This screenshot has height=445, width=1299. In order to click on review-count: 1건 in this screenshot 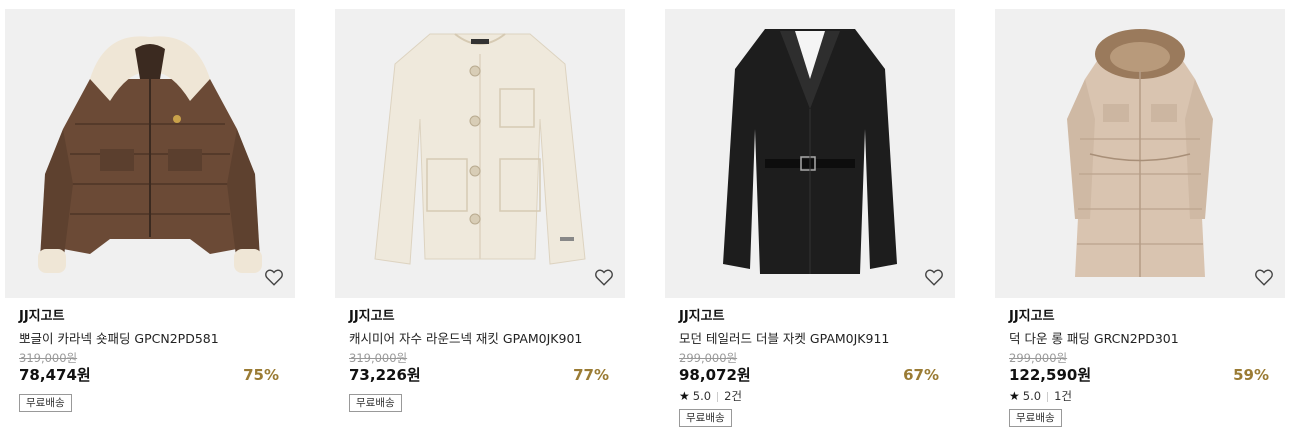, I will do `click(1063, 396)`.